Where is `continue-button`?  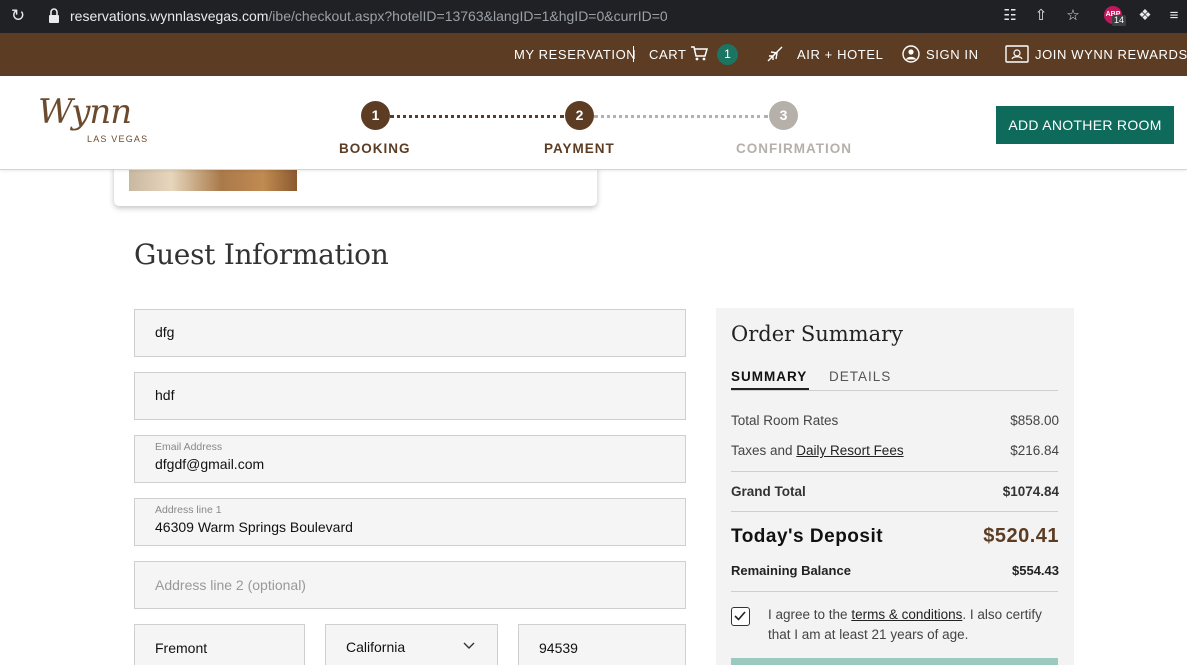 continue-button is located at coordinates (894, 661).